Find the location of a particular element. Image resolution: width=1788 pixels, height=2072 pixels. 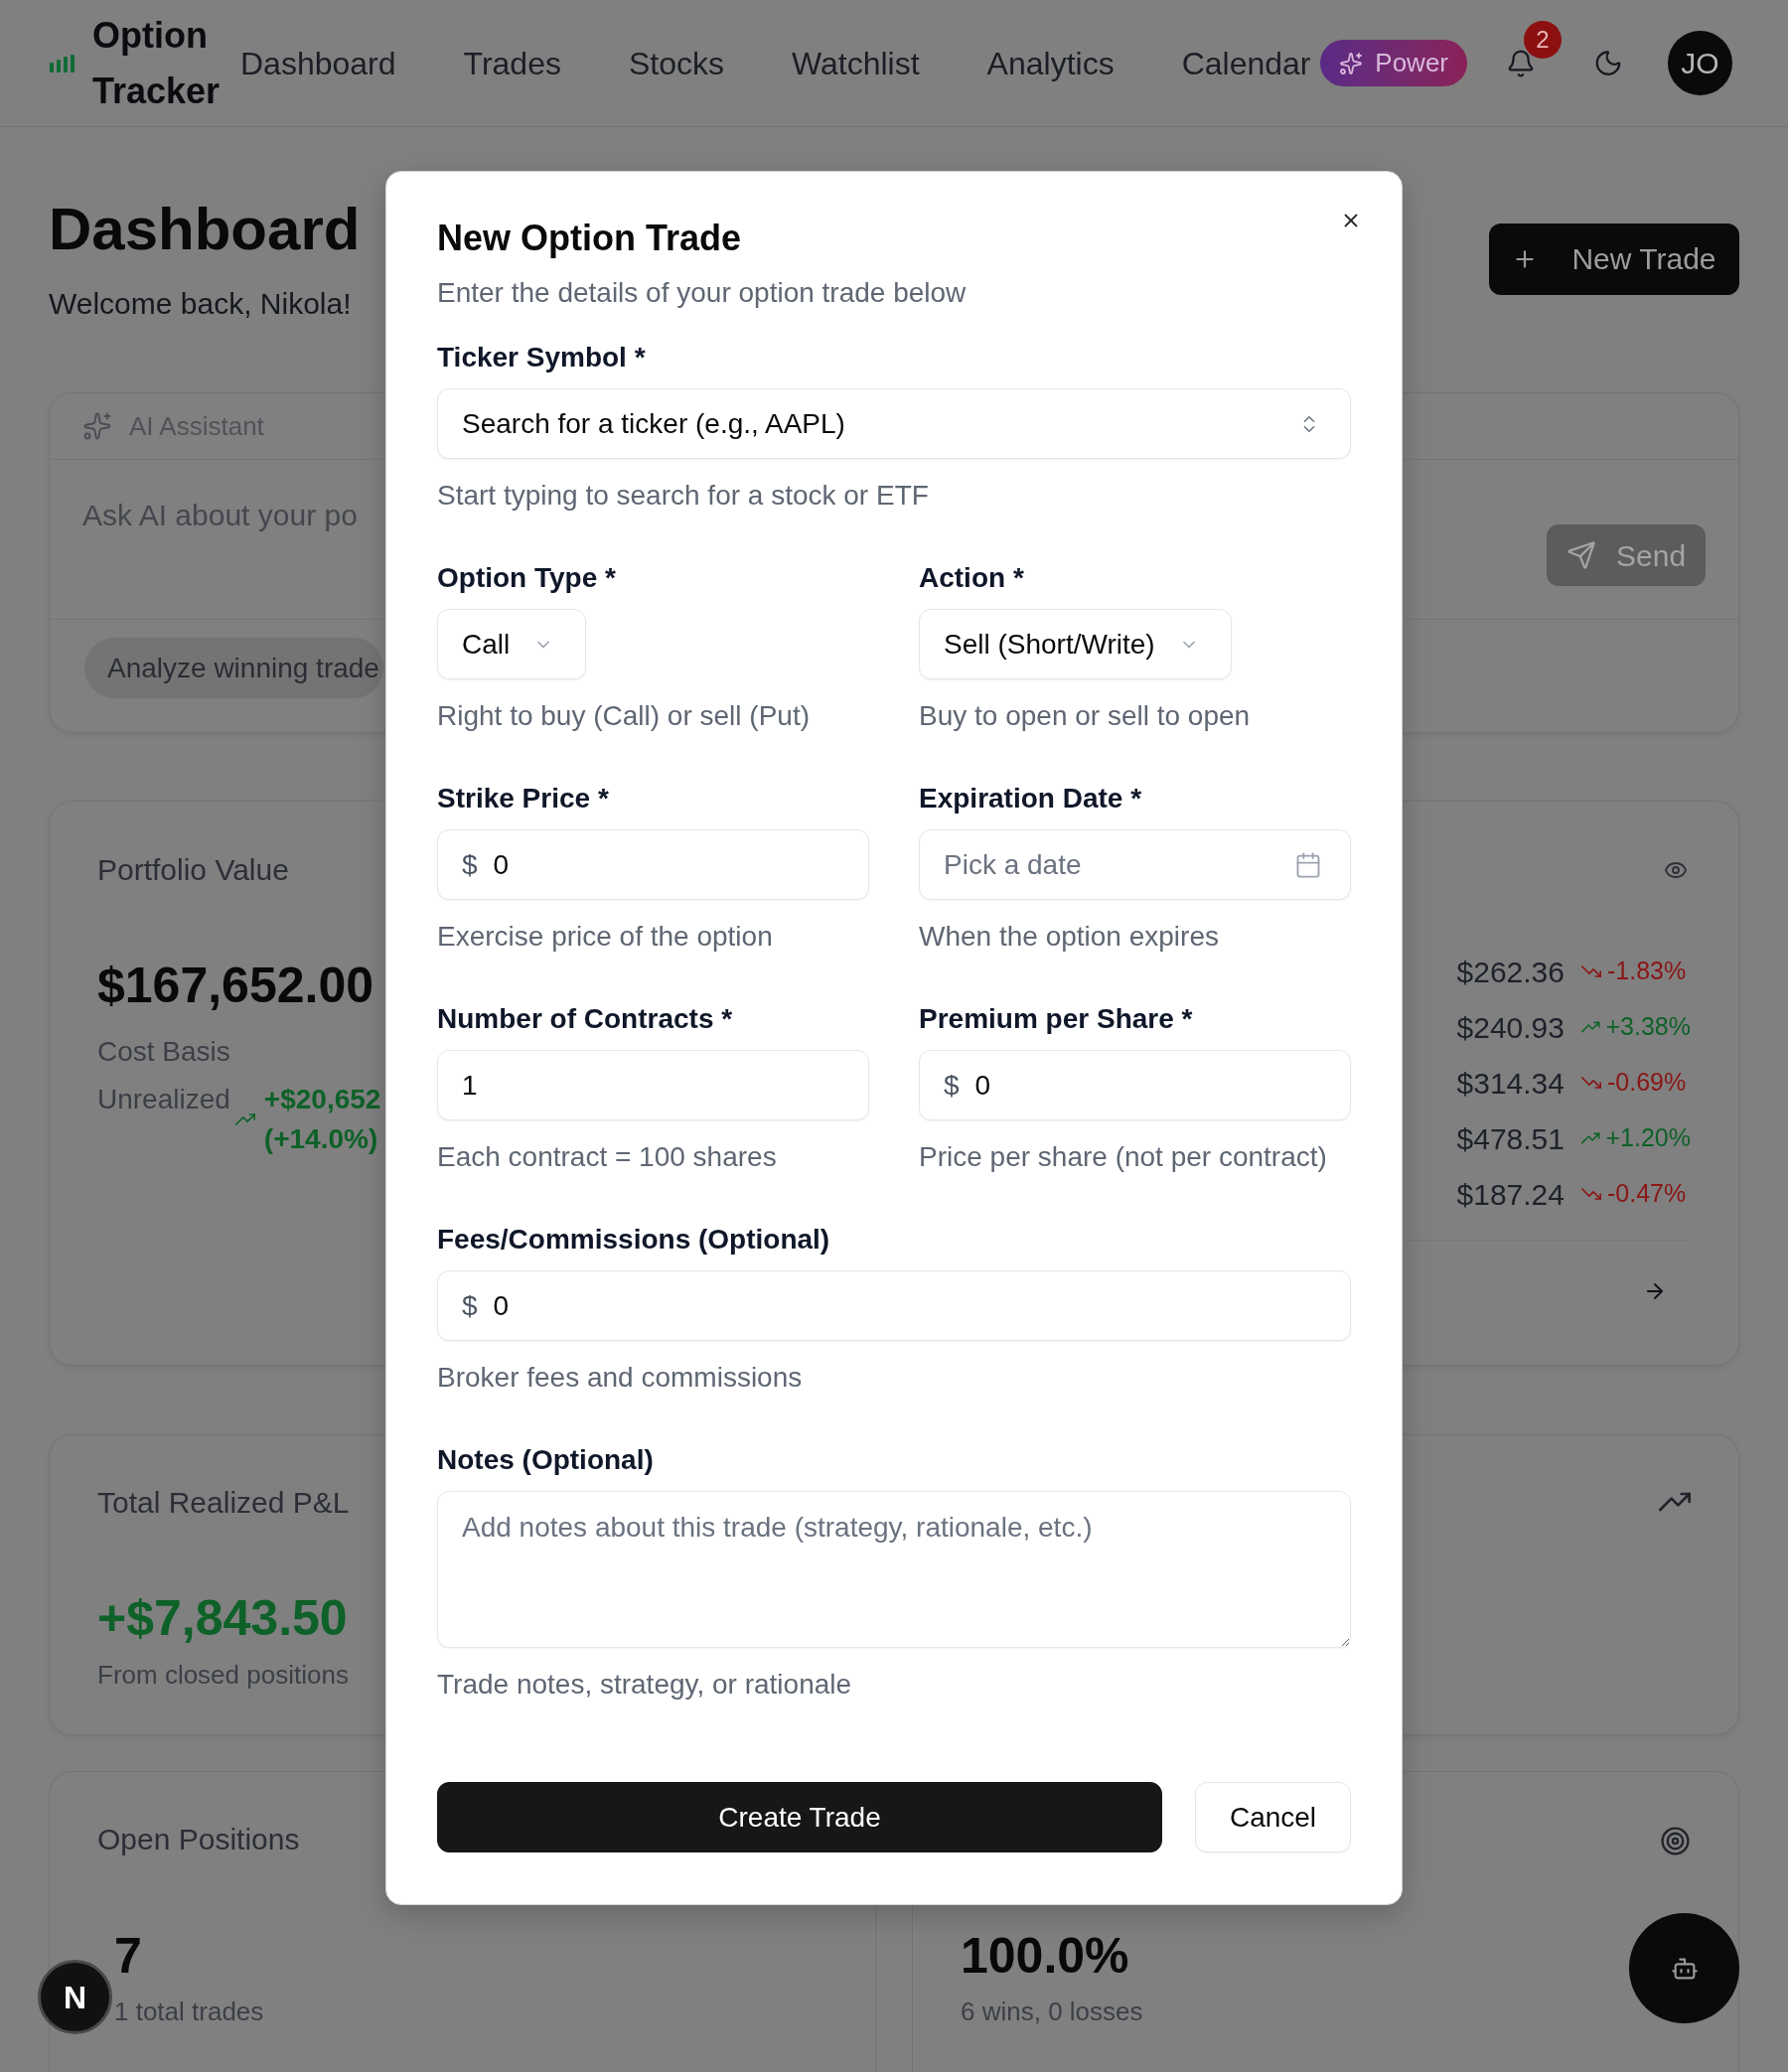

quote-change: -0.69% is located at coordinates (1647, 1083).